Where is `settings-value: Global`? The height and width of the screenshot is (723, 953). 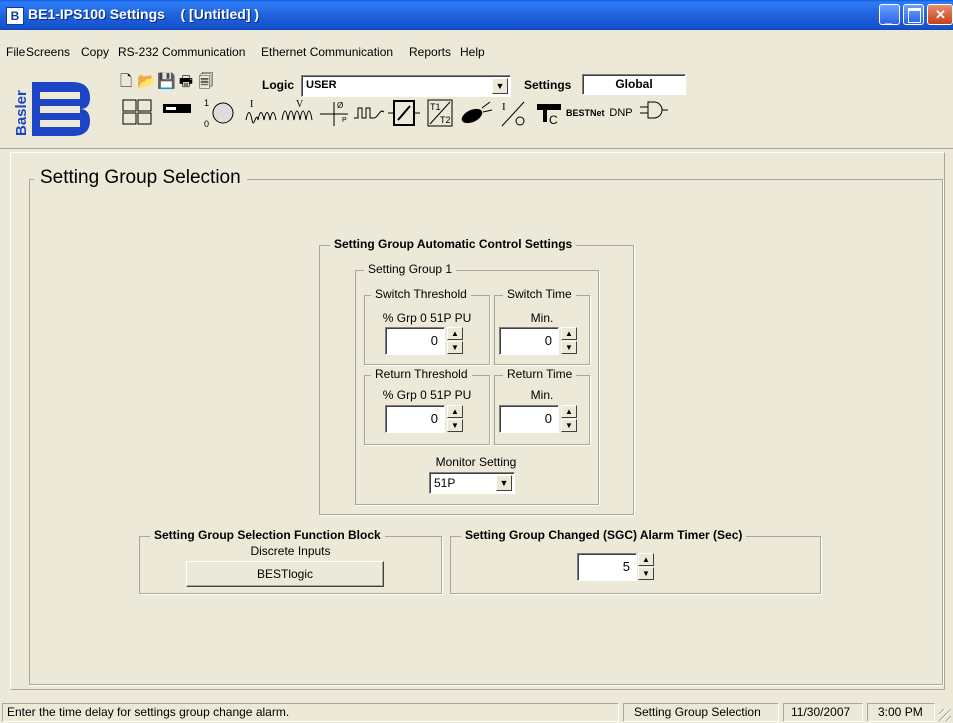 settings-value: Global is located at coordinates (634, 84).